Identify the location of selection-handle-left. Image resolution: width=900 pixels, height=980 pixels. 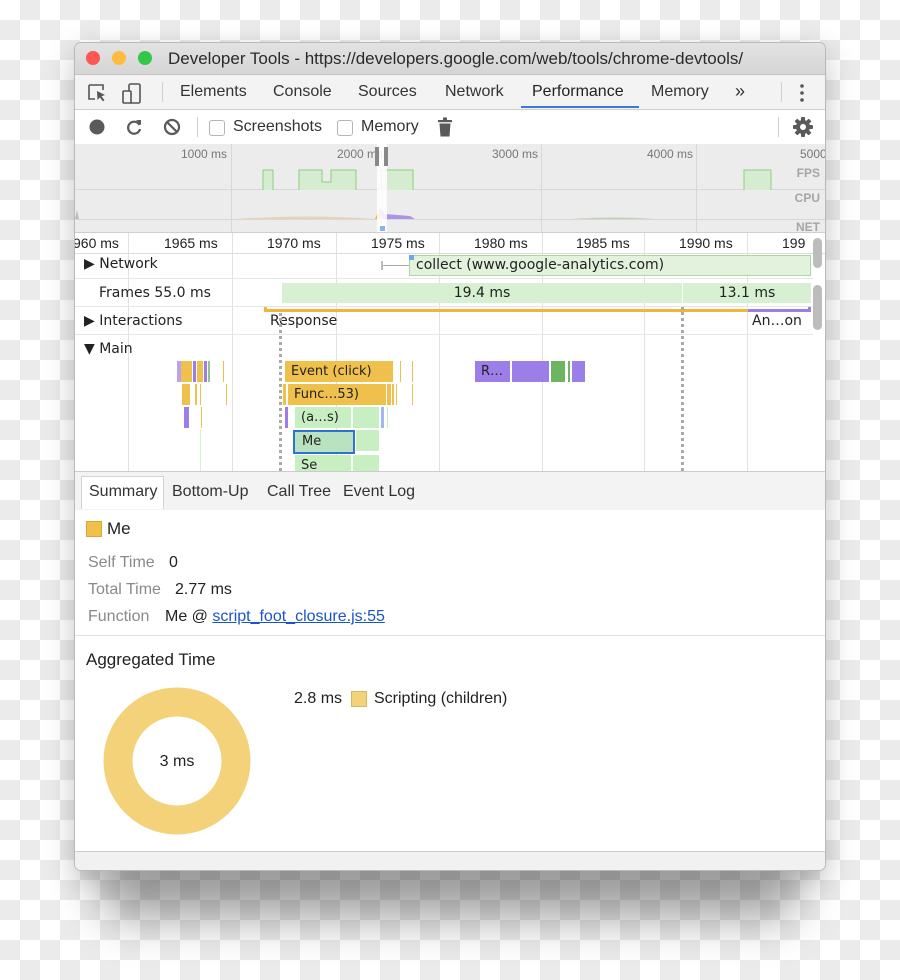
(377, 156).